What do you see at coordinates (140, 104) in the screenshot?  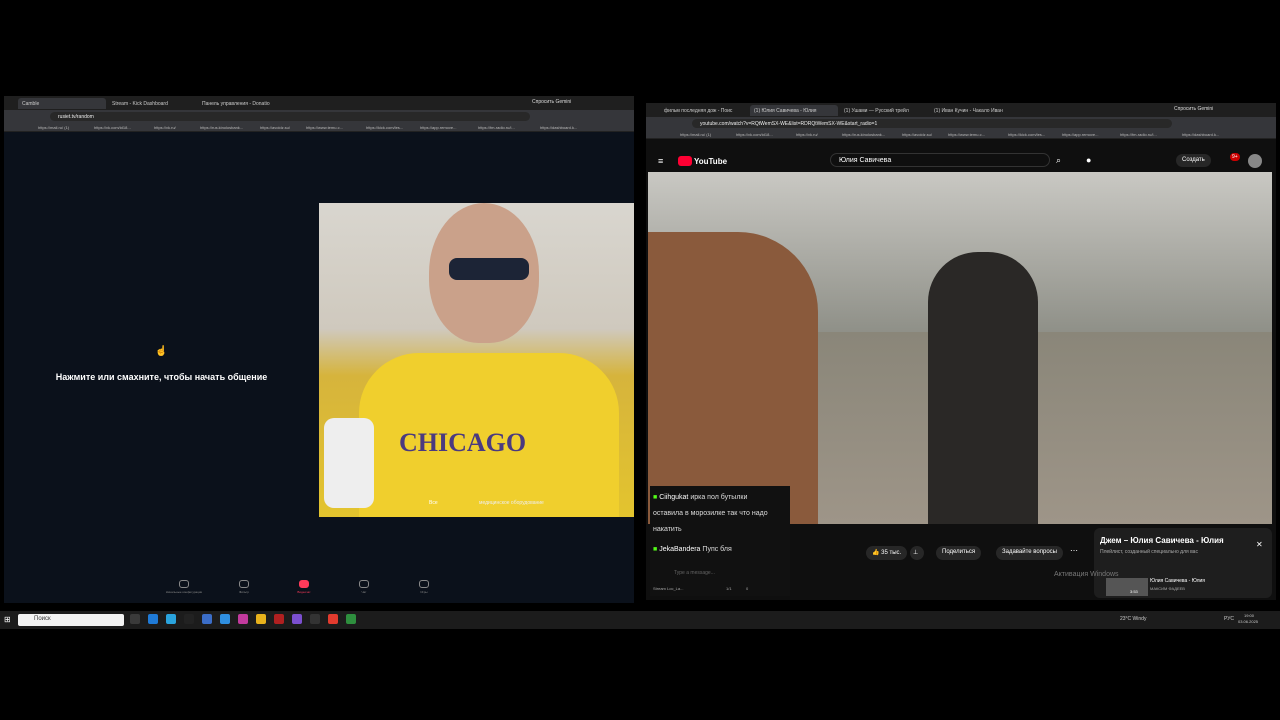 I see `left-tab-2-label: Stream - Kick Dashboard` at bounding box center [140, 104].